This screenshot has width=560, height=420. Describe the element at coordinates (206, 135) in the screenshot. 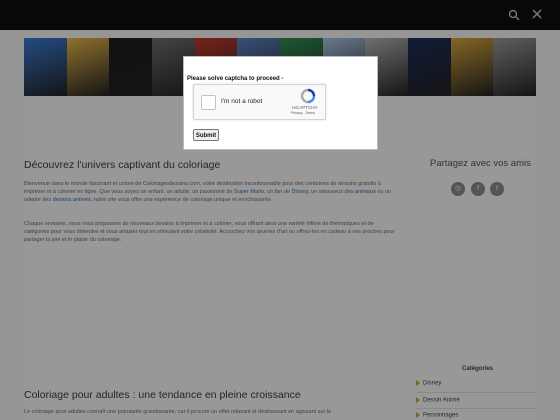

I see `submit-button: Submit` at that location.